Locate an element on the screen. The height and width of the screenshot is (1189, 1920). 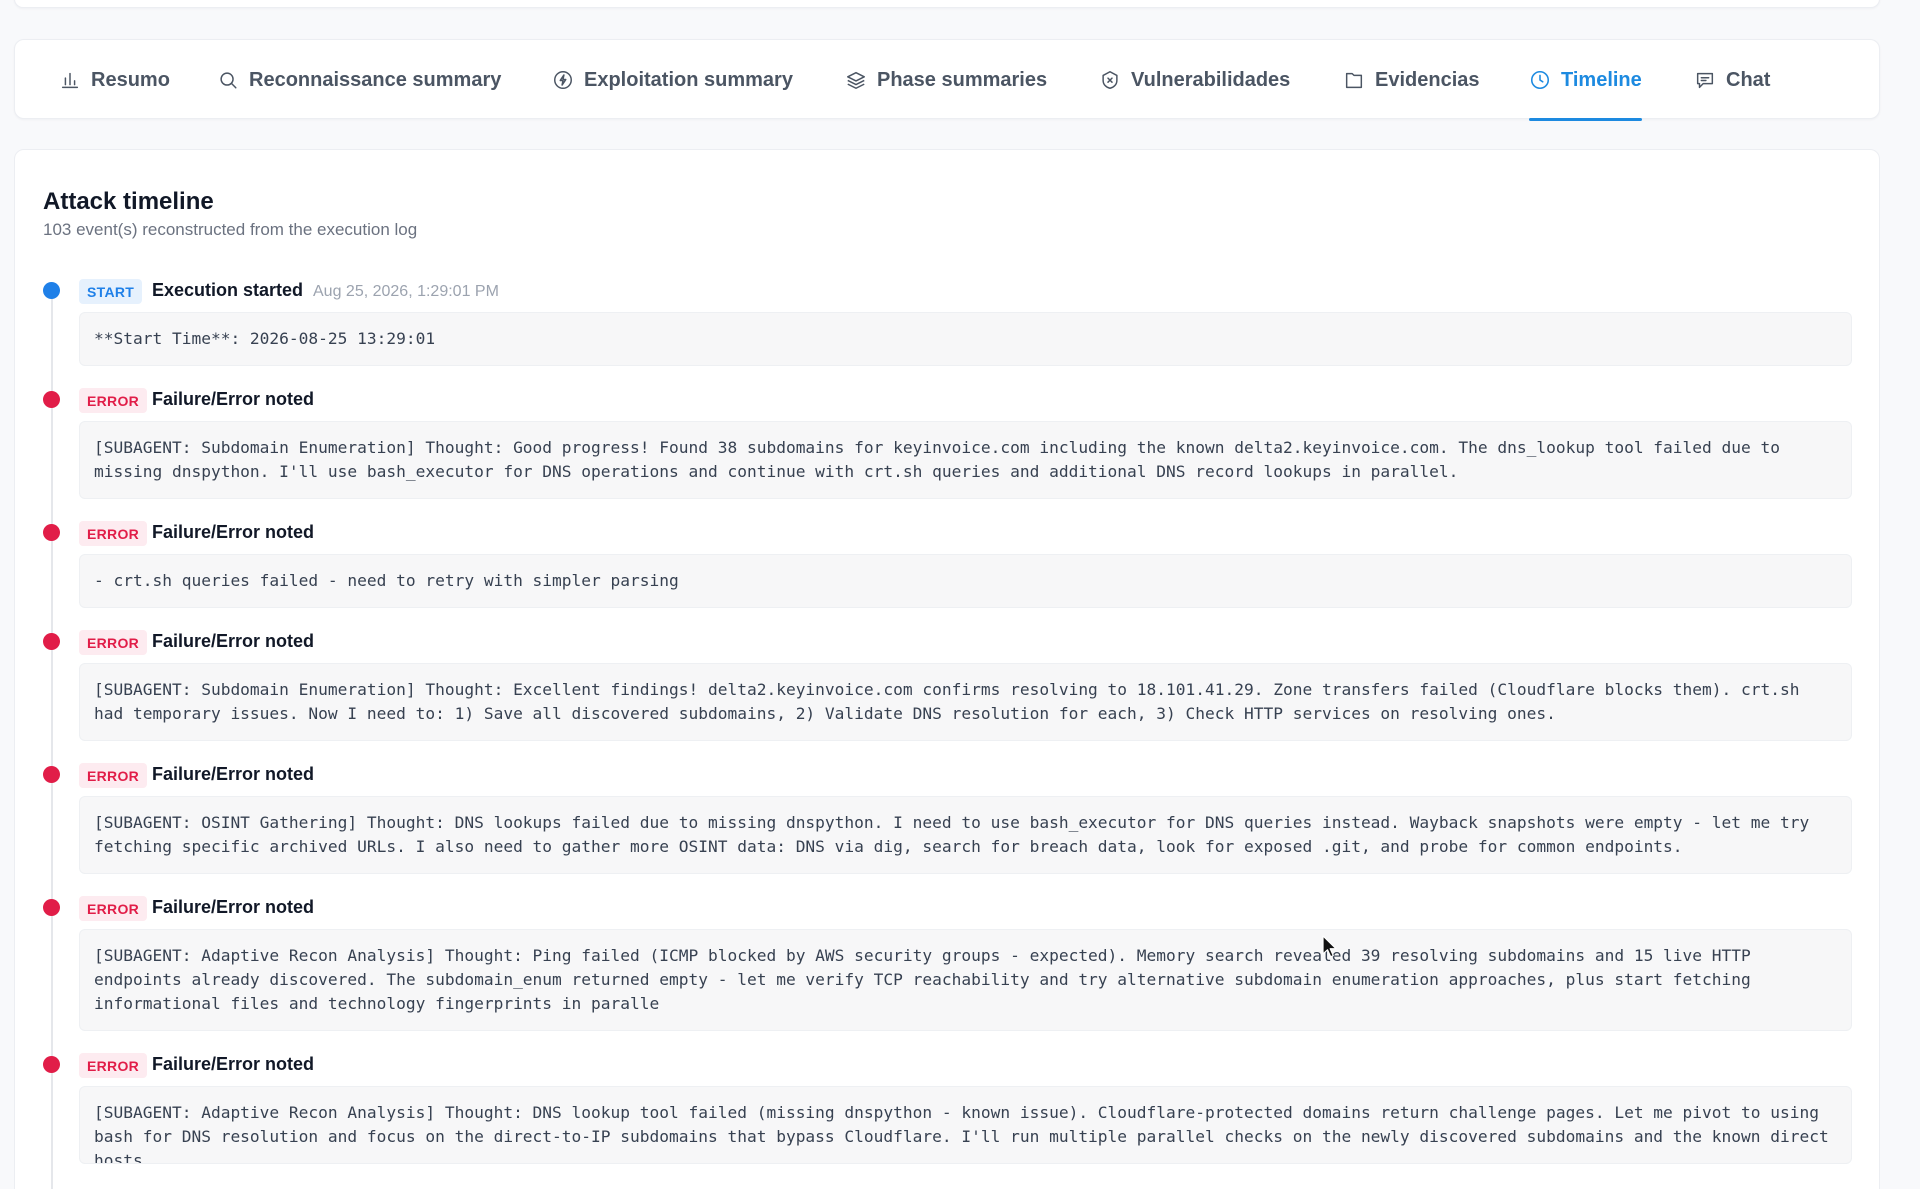
folder-icon is located at coordinates (1354, 80).